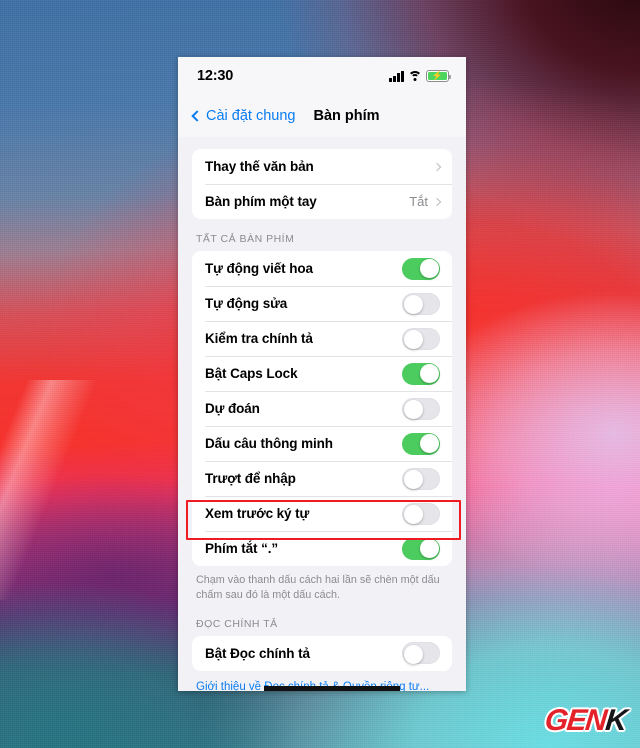 This screenshot has height=748, width=640. Describe the element at coordinates (439, 76) in the screenshot. I see `battery-charging-icon: ⚡` at that location.